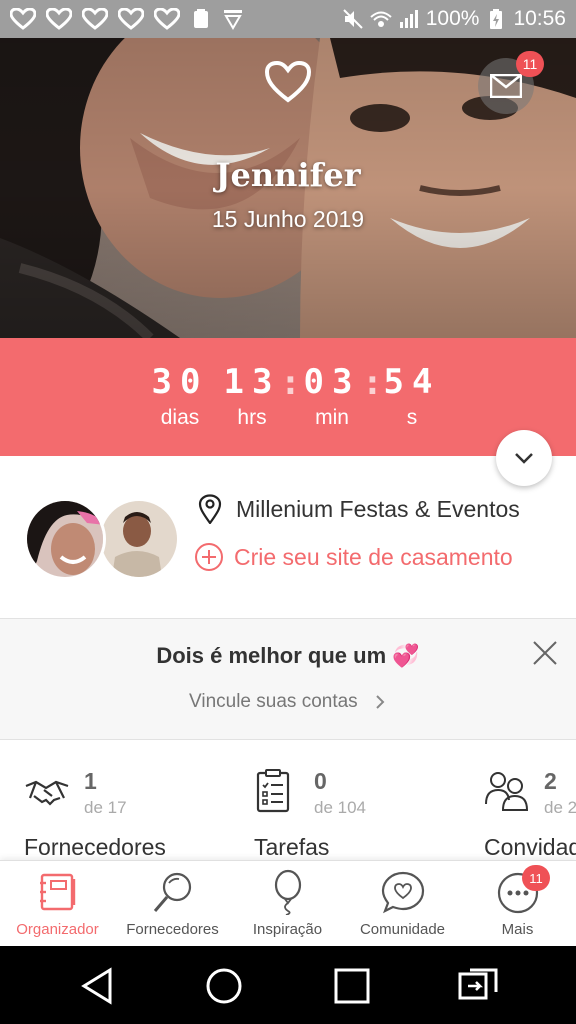 The image size is (576, 1024). I want to click on stat-label: Fornecedores, so click(95, 847).